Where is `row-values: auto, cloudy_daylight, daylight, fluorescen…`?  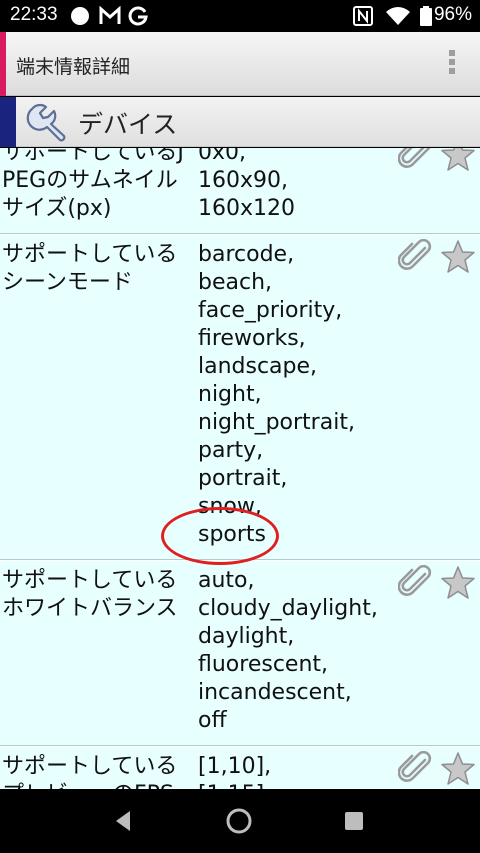 row-values: auto, cloudy_daylight, daylight, fluorescen… is located at coordinates (298, 653).